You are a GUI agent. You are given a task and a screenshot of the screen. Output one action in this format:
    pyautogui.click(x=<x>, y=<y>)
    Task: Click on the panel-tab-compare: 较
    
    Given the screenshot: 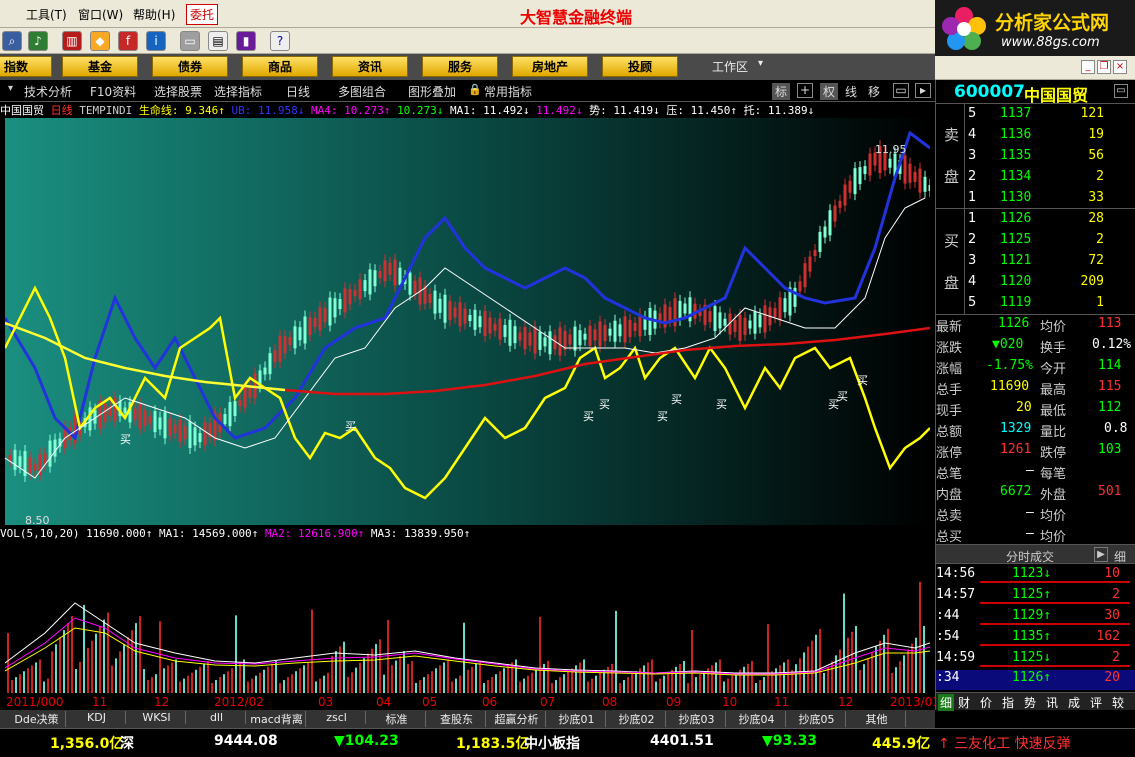 What is the action you would take?
    pyautogui.click(x=1118, y=702)
    